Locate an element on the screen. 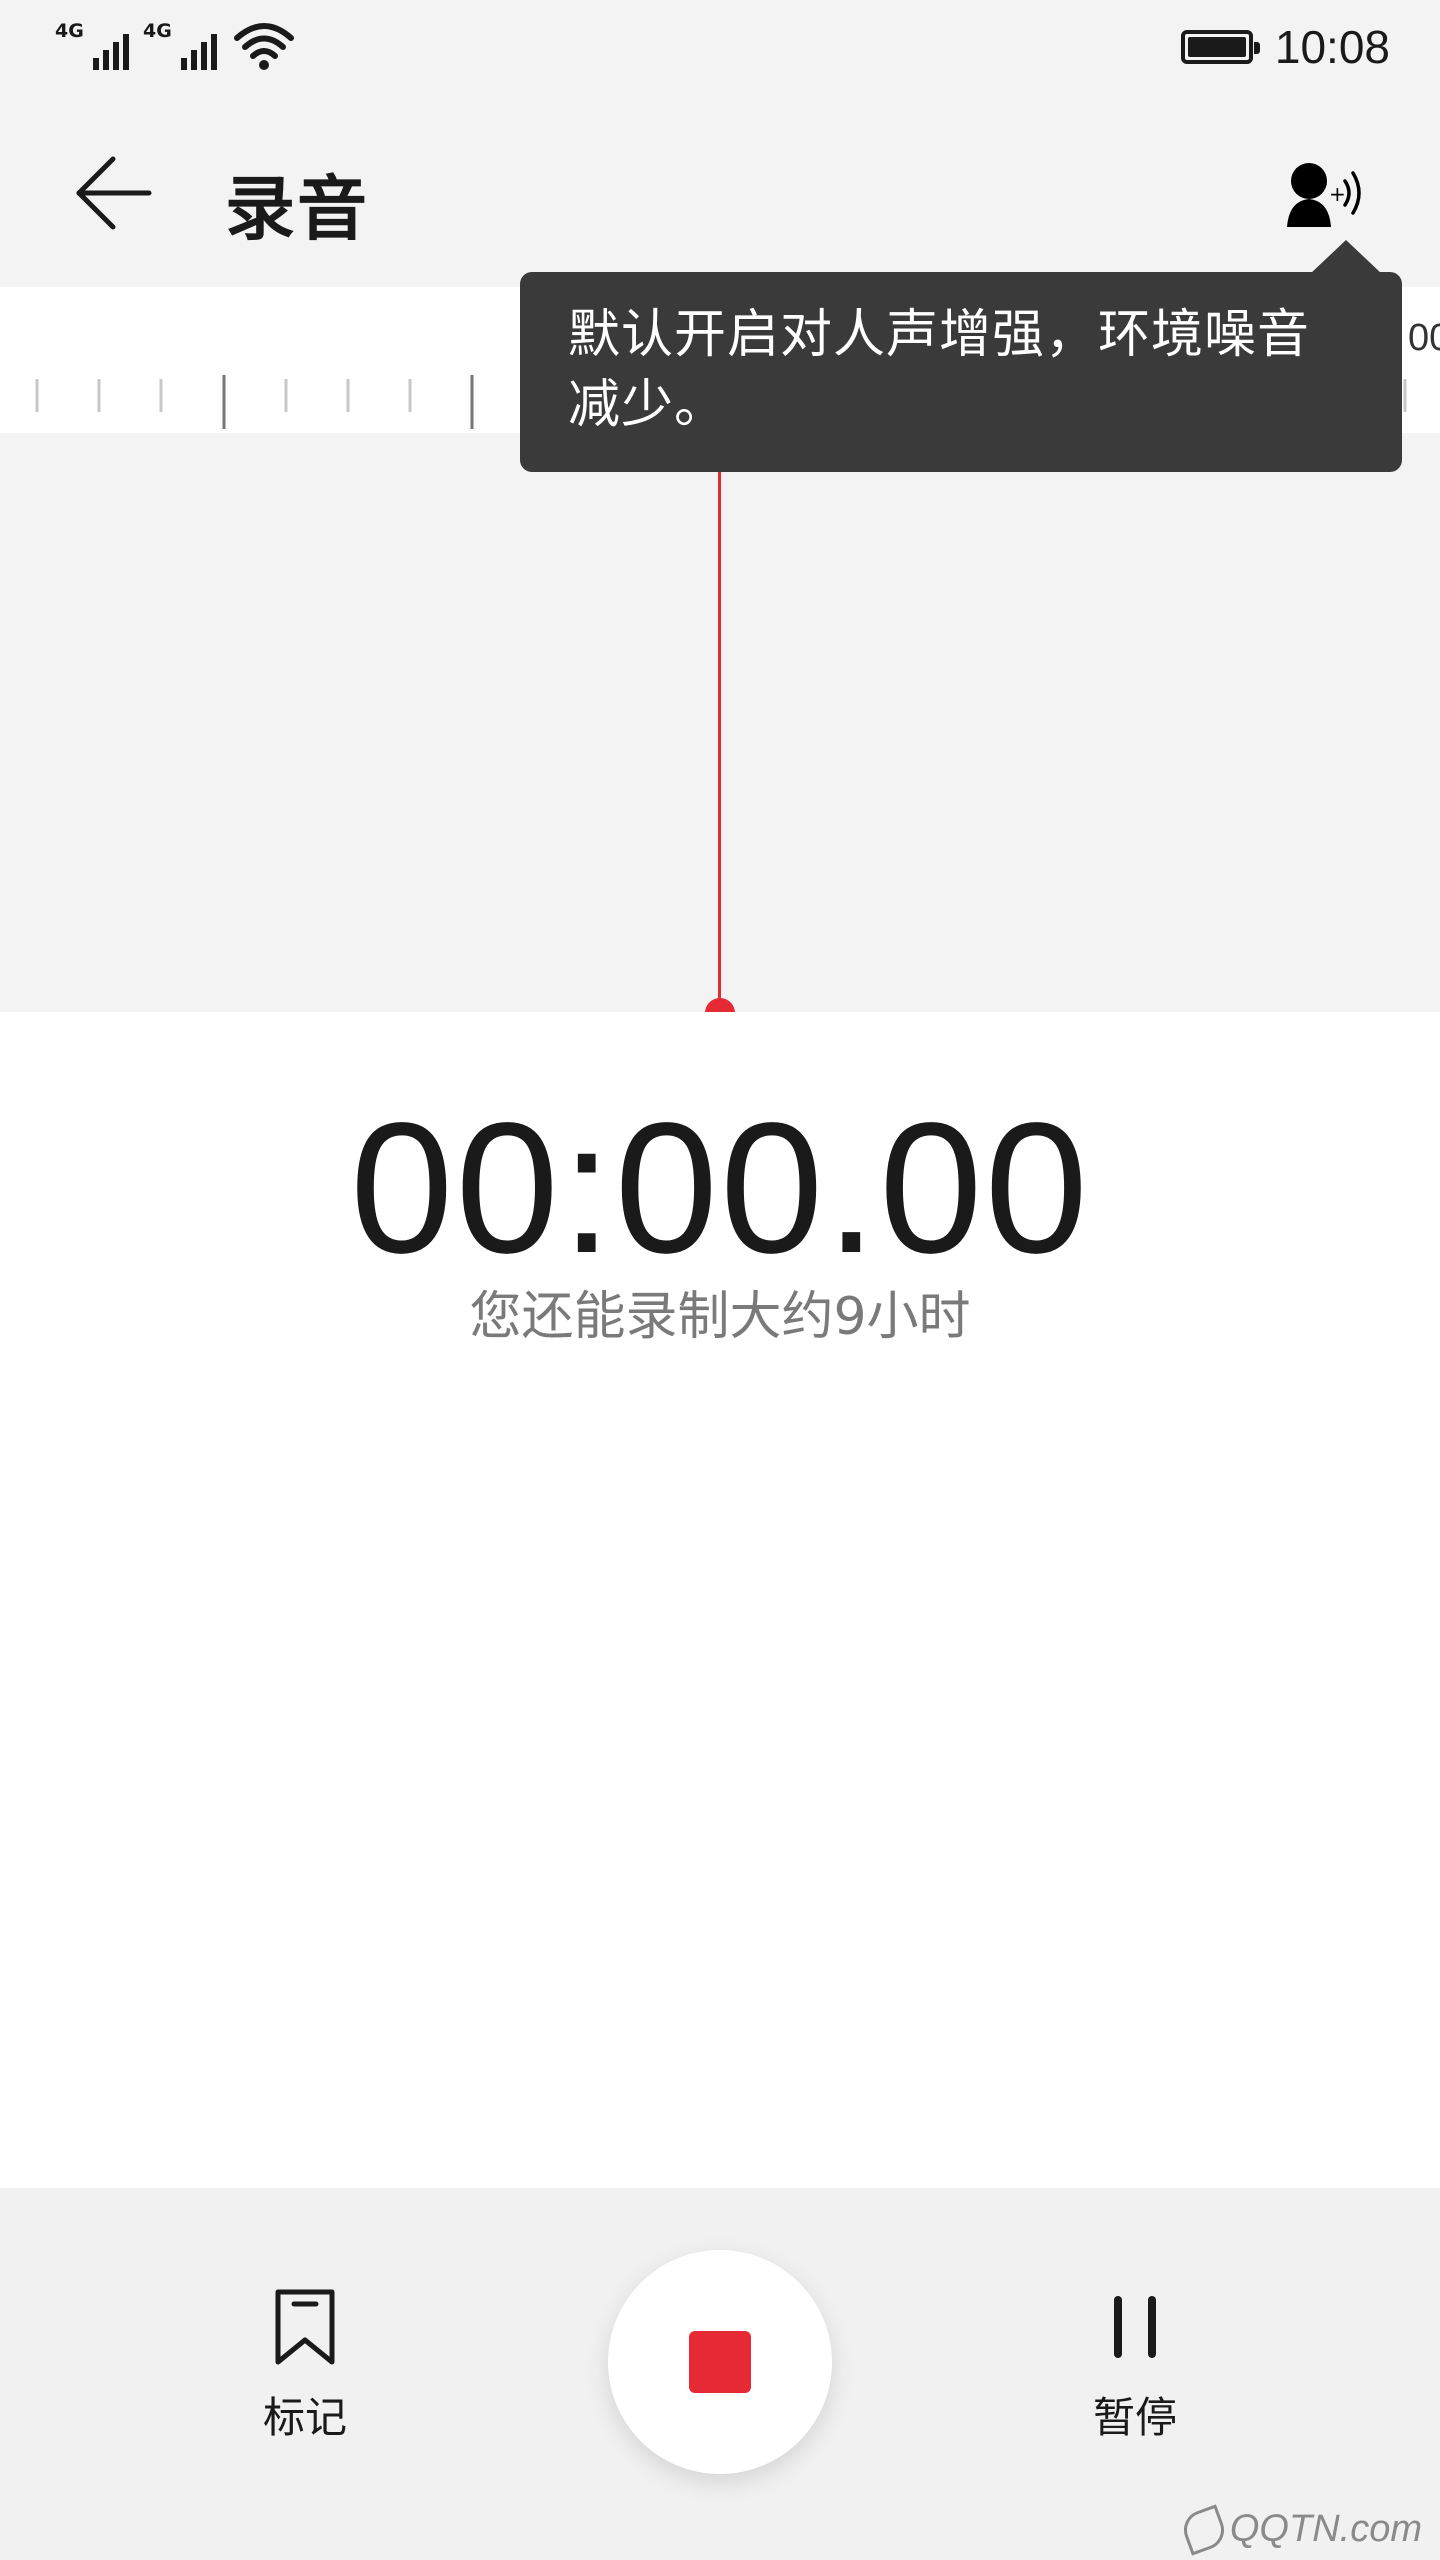 This screenshot has height=2560, width=1440. bookmark-icon is located at coordinates (305, 2327).